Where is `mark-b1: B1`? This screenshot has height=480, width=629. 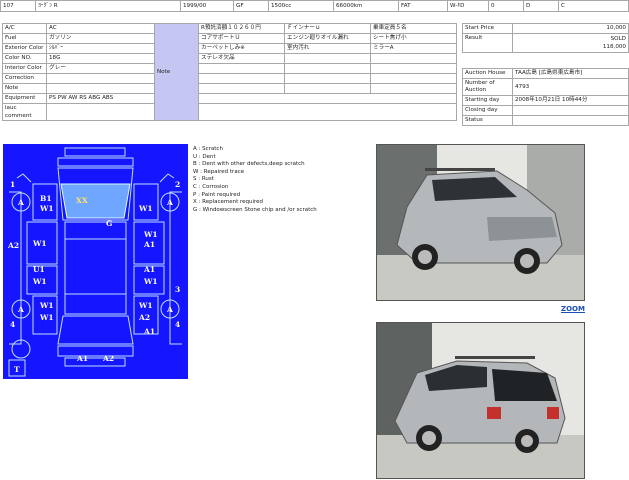 mark-b1: B1 is located at coordinates (46, 198).